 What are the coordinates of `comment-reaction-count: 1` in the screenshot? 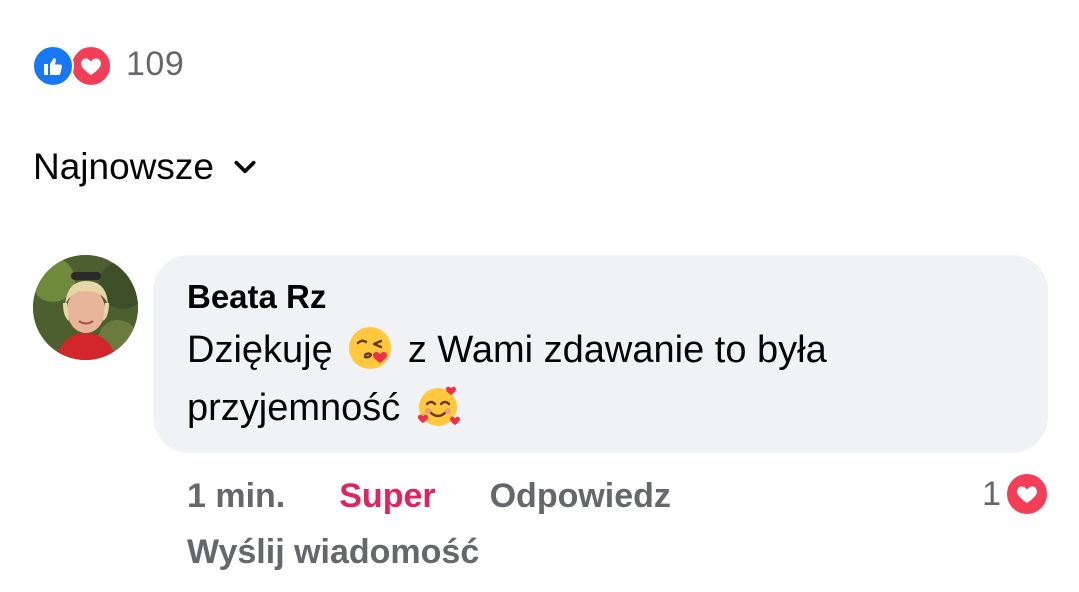 It's located at (991, 493).